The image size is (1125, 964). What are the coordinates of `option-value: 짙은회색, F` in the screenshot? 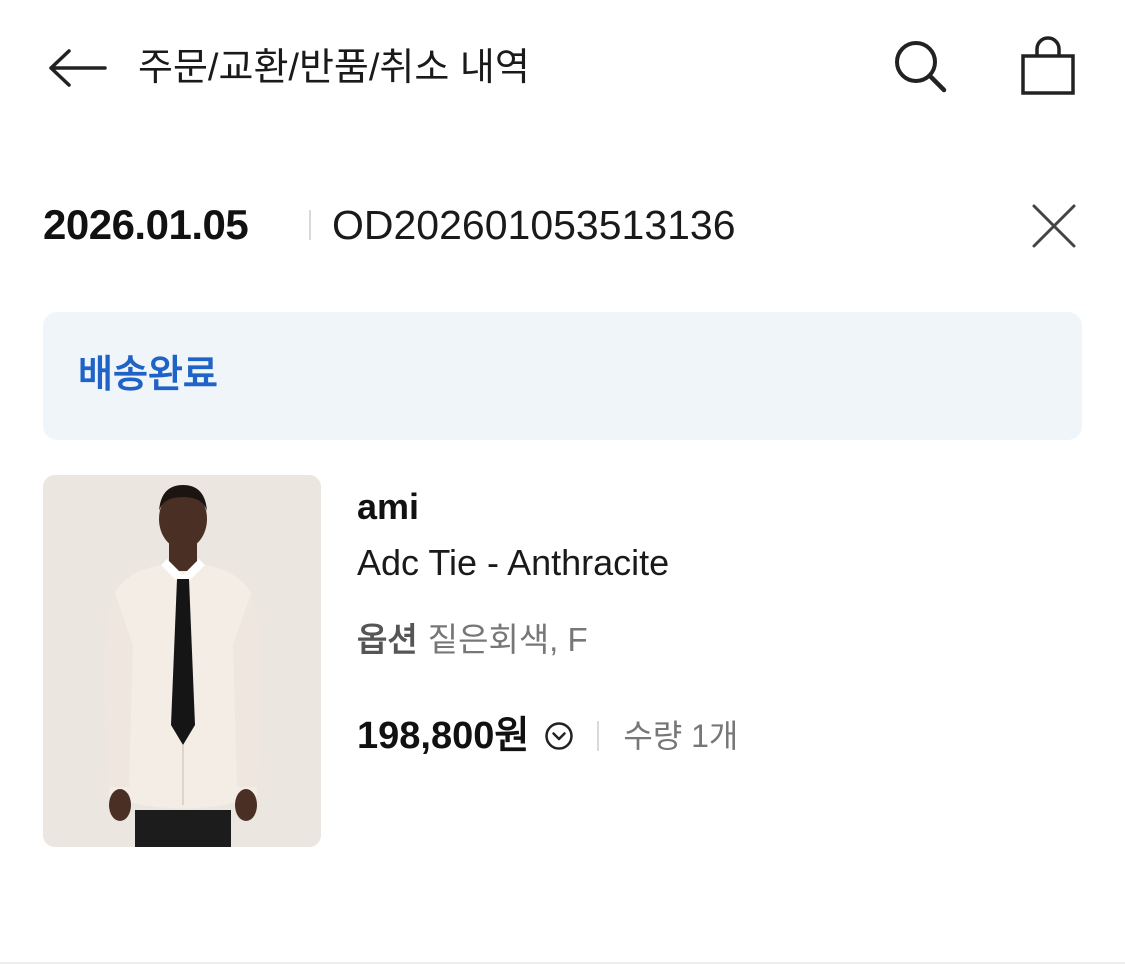 It's located at (507, 639).